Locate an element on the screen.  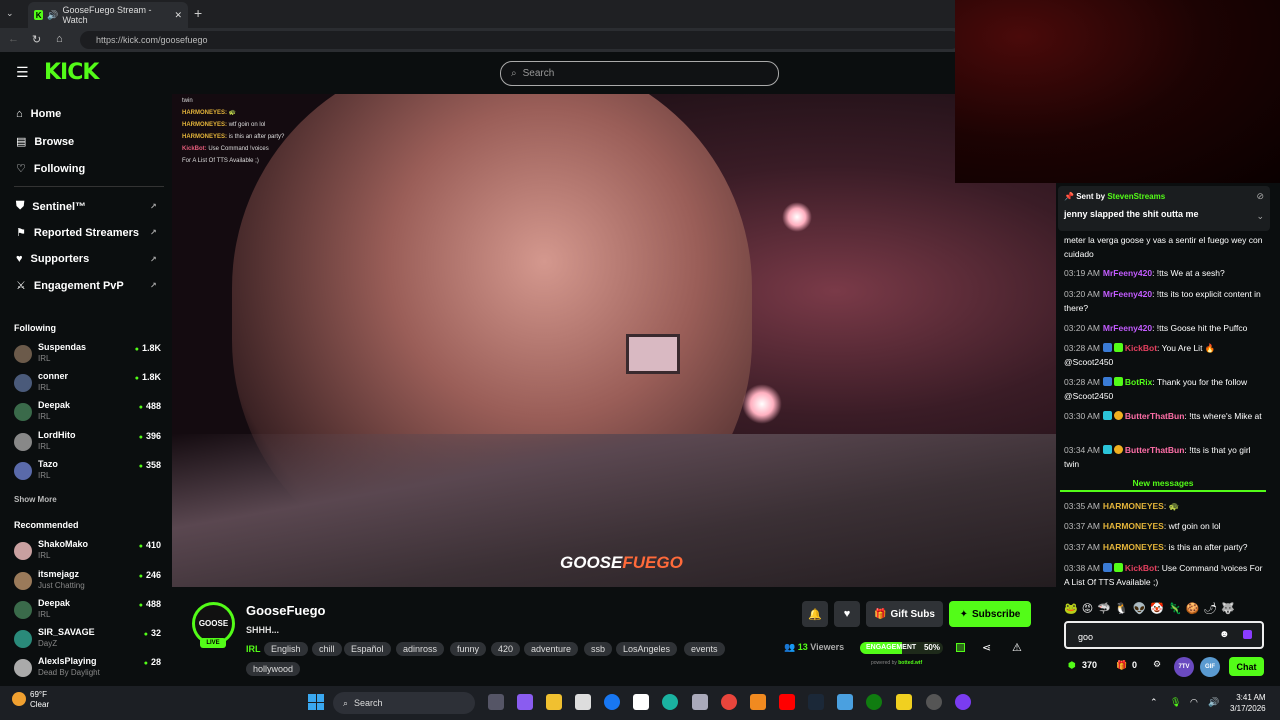
amazon-icon is located at coordinates (641, 702).